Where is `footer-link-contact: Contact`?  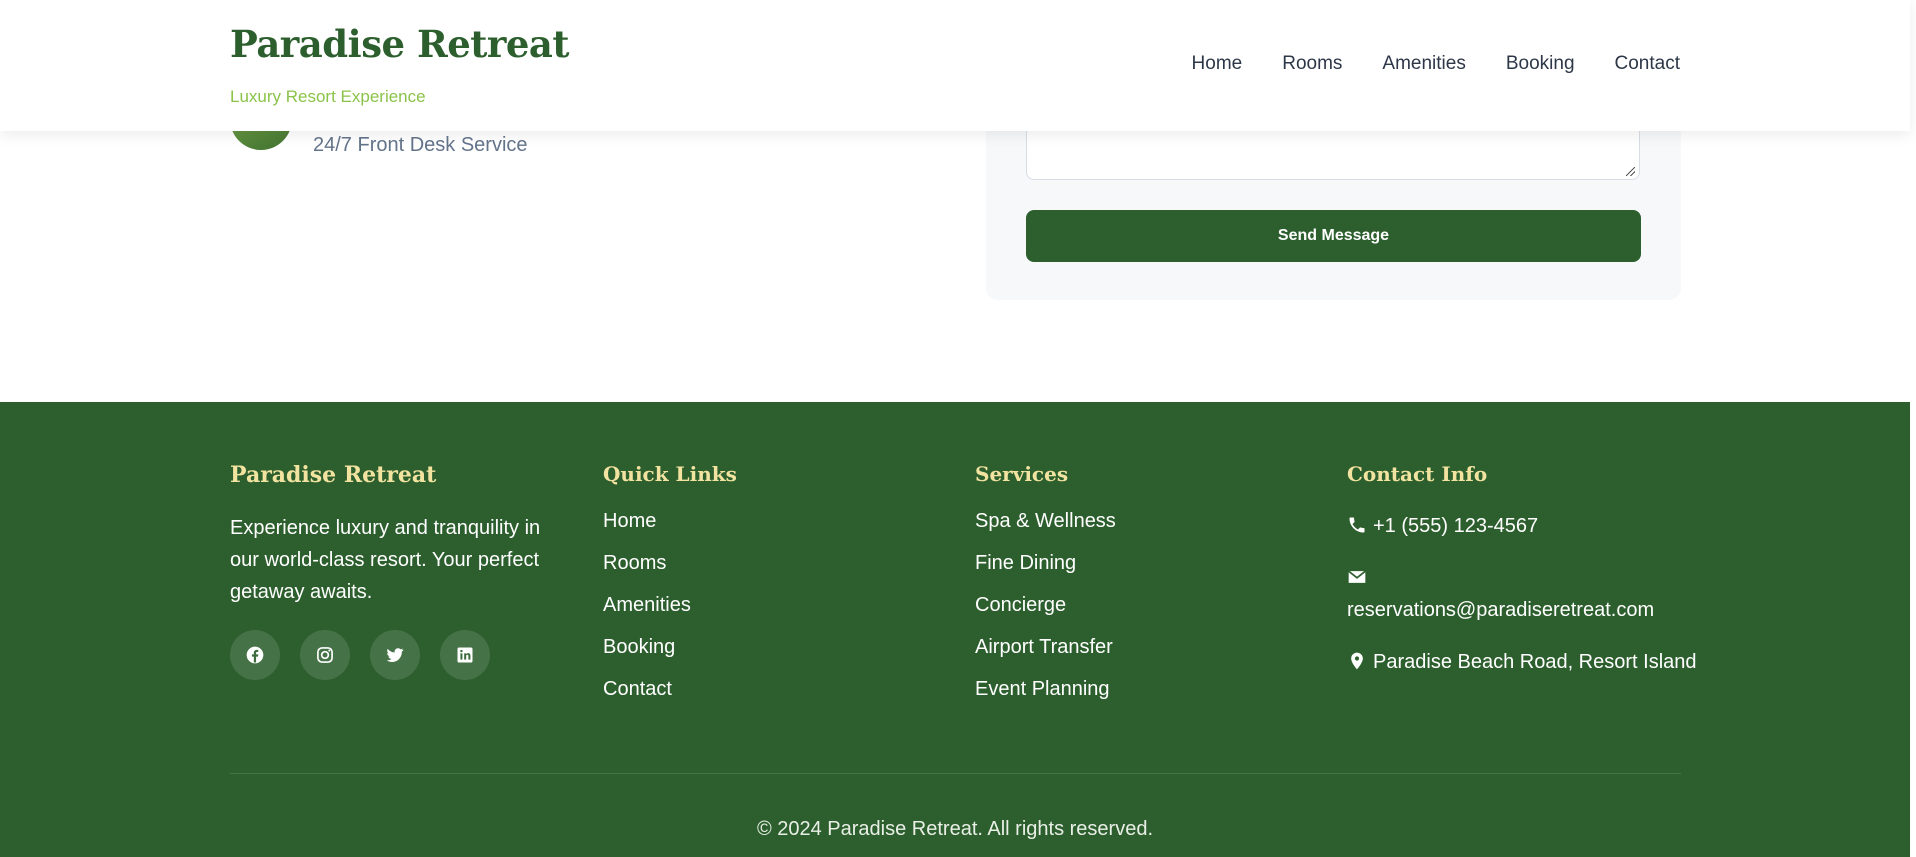
footer-link-contact: Contact is located at coordinates (670, 689).